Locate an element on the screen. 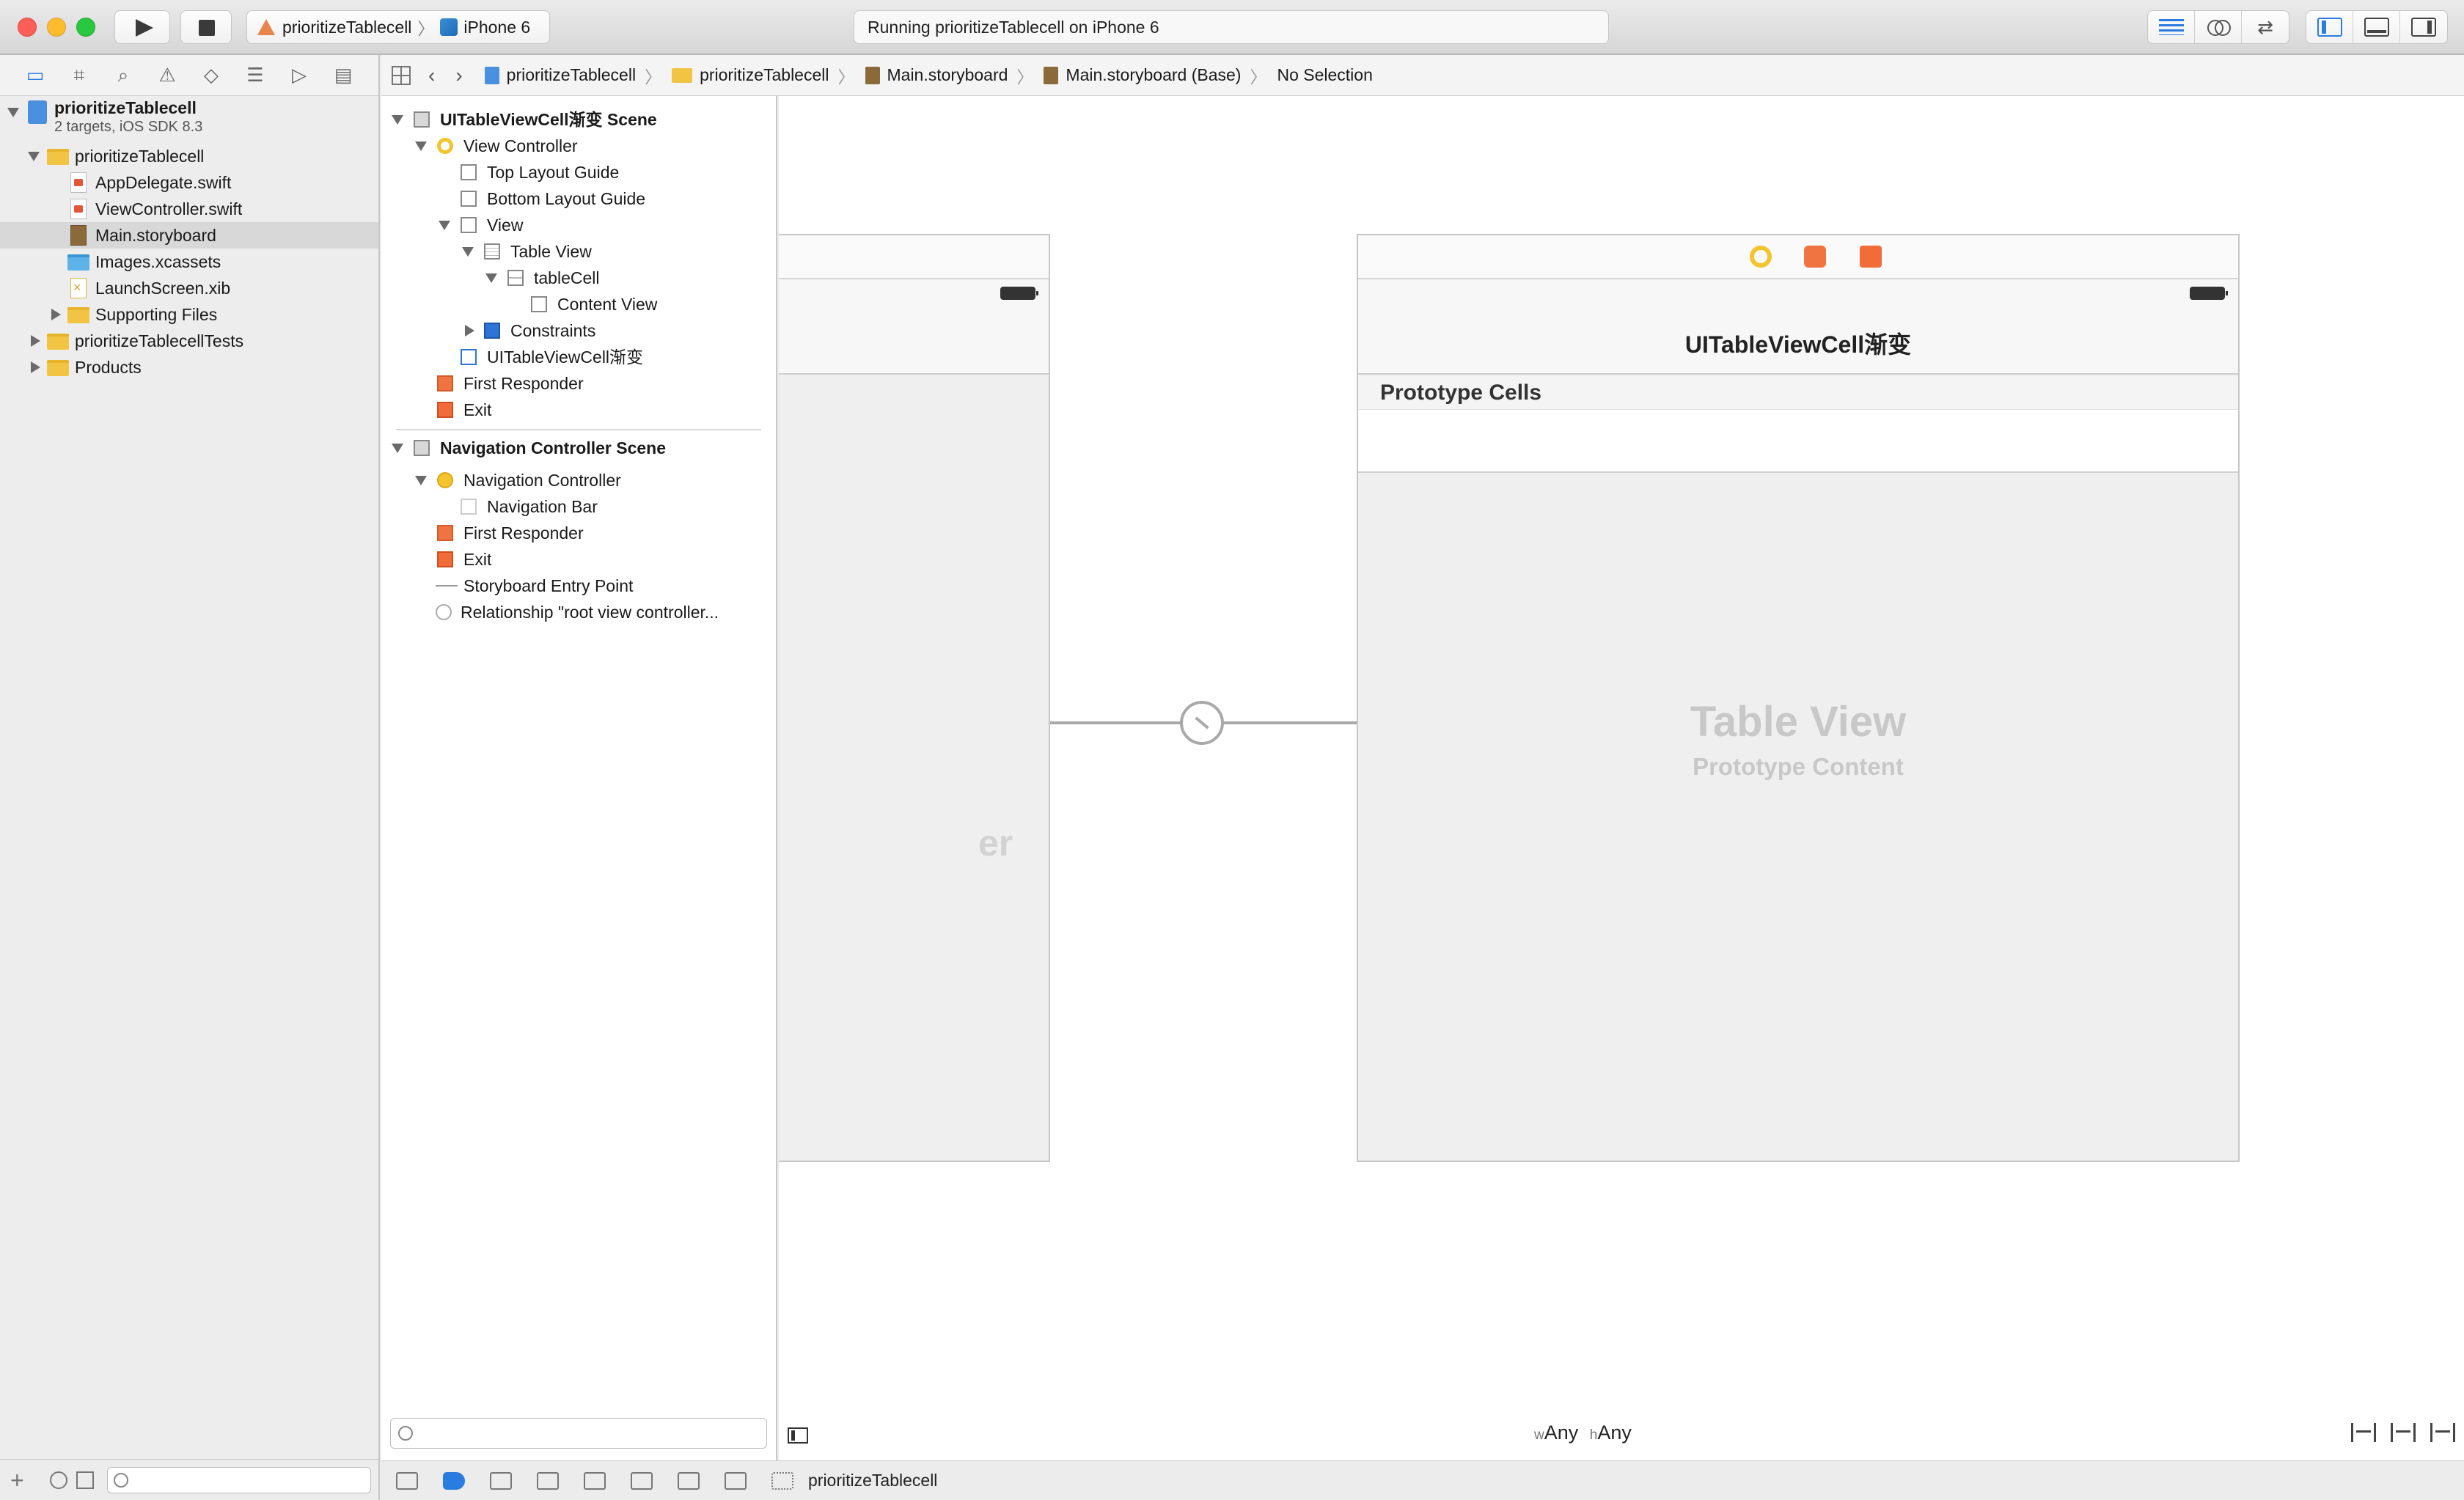 The width and height of the screenshot is (2464, 1500). run-button is located at coordinates (142, 27).